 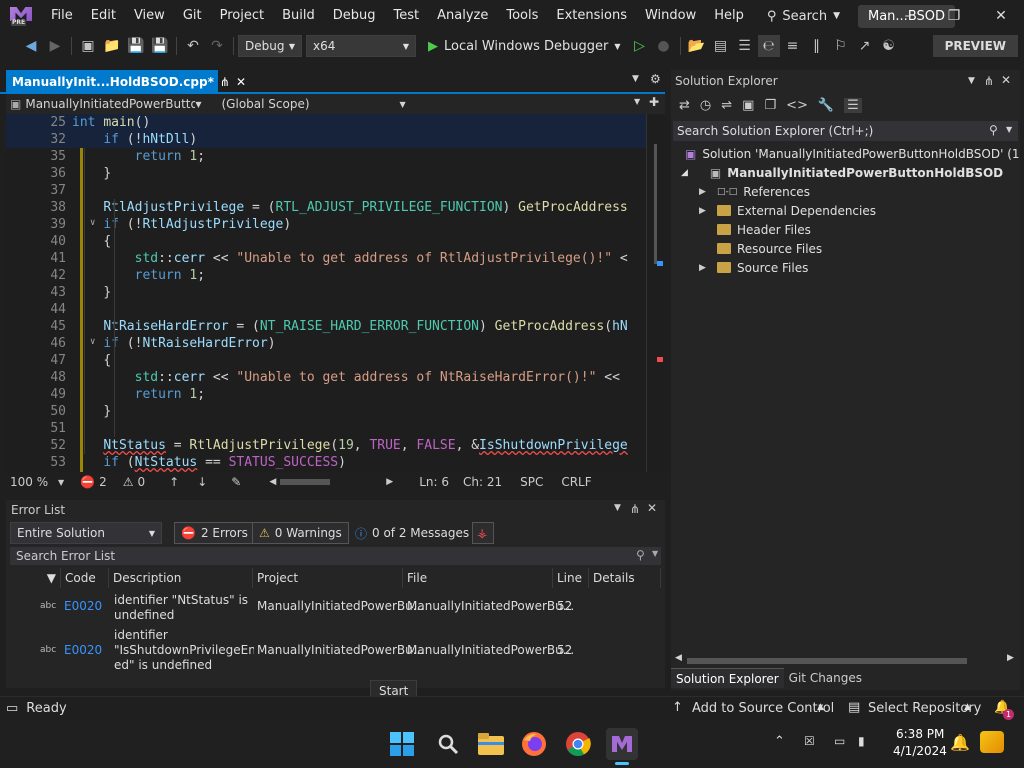 What do you see at coordinates (55, 46) in the screenshot?
I see `forward-icon: ▶` at bounding box center [55, 46].